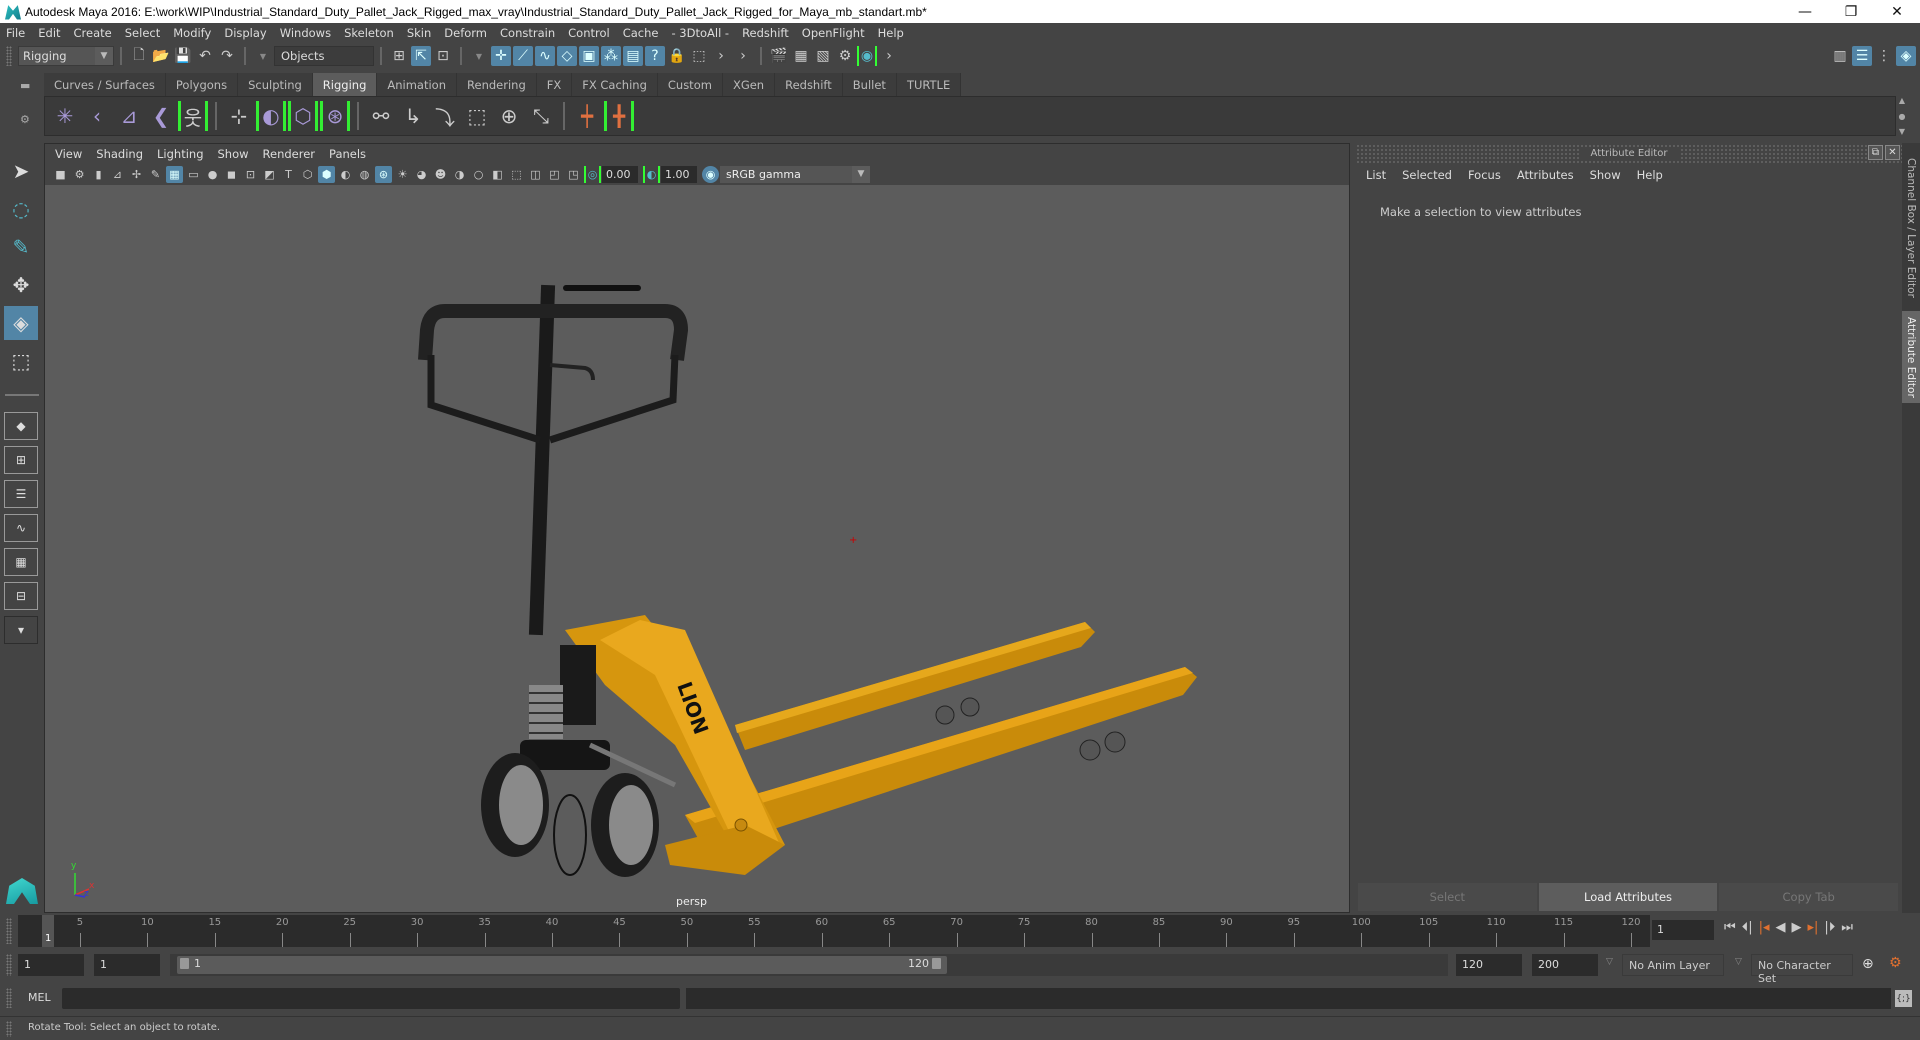 The width and height of the screenshot is (1920, 1040). Describe the element at coordinates (21, 323) in the screenshot. I see `rotate-tool-icon: ◈` at that location.